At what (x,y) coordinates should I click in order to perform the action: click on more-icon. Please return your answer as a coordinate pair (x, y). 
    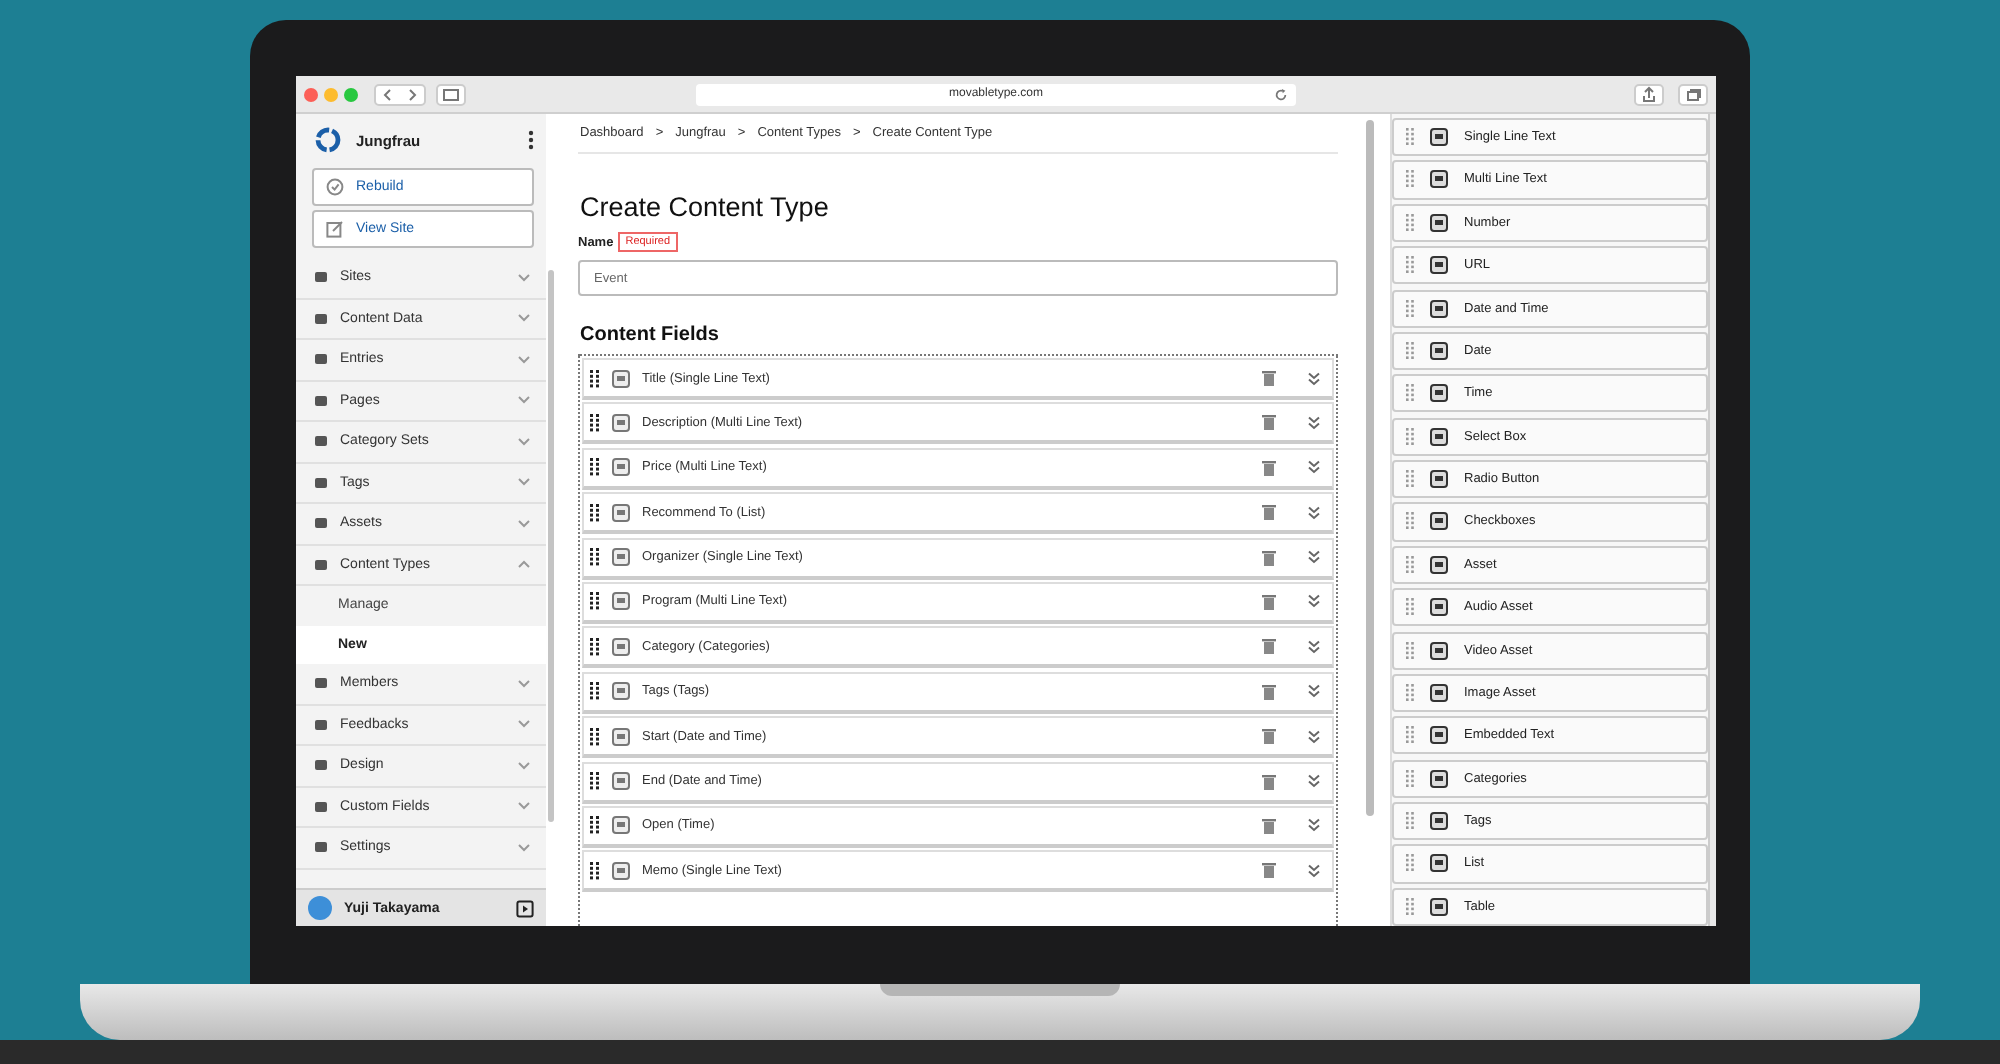
    Looking at the image, I should click on (531, 140).